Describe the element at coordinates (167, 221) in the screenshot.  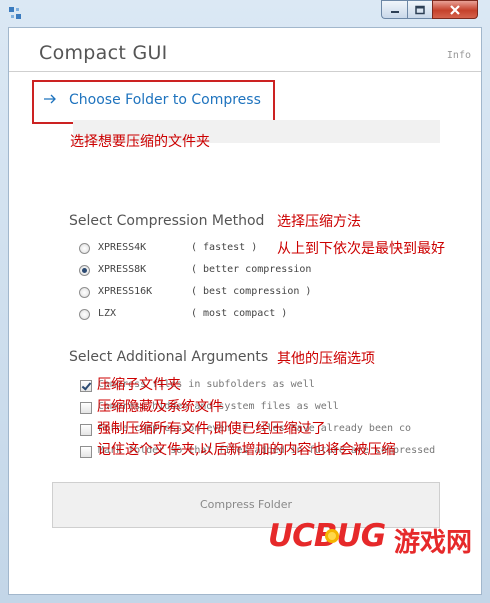
I see `compression-method-title: Select Compression Method` at that location.